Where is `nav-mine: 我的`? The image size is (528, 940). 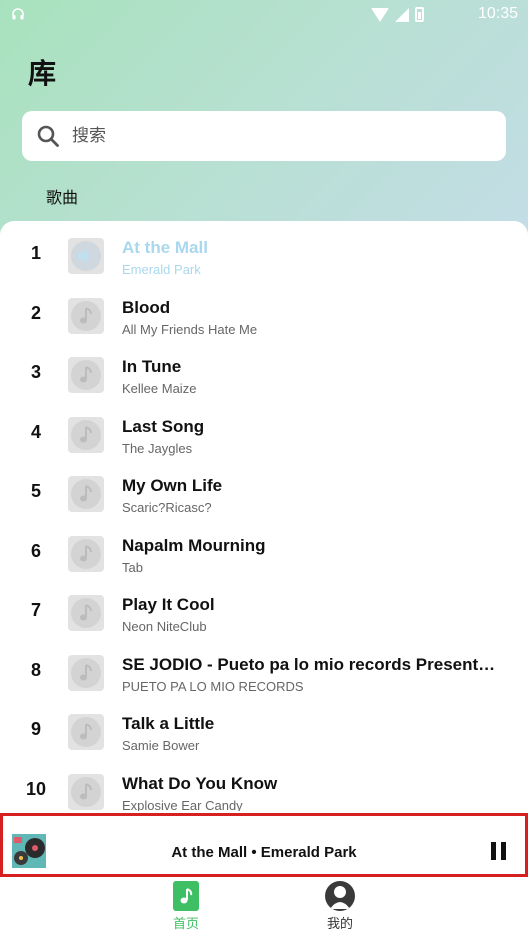 nav-mine: 我的 is located at coordinates (340, 906).